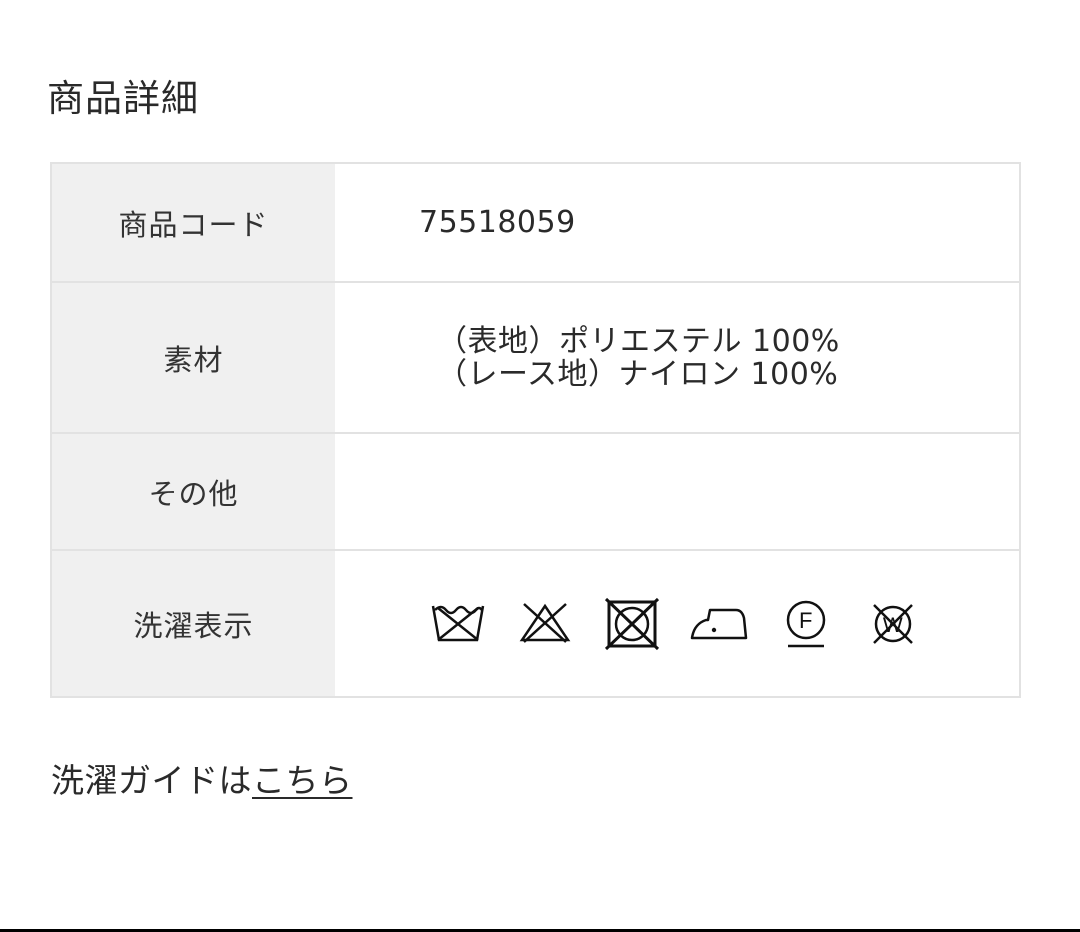 This screenshot has width=1080, height=932. What do you see at coordinates (193, 623) in the screenshot?
I see `care-label-label: 洗濯表示` at bounding box center [193, 623].